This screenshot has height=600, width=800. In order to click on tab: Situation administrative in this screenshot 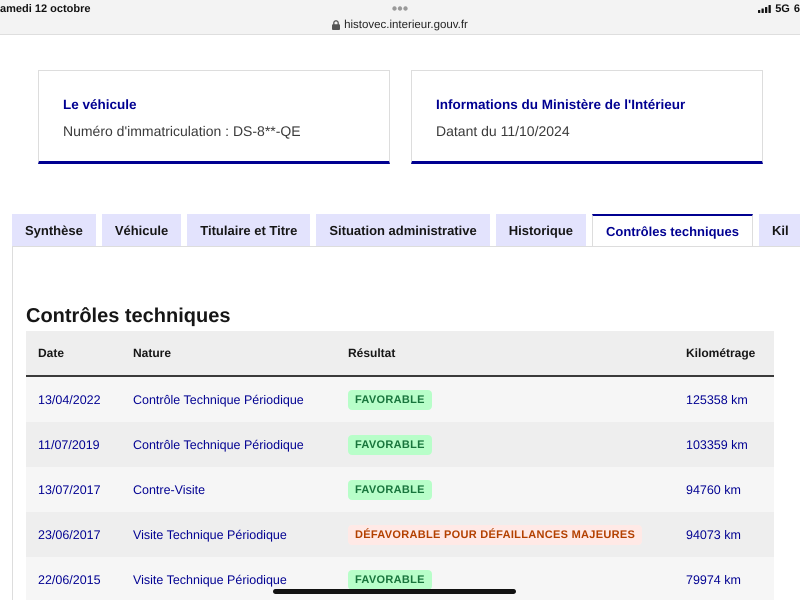, I will do `click(403, 230)`.